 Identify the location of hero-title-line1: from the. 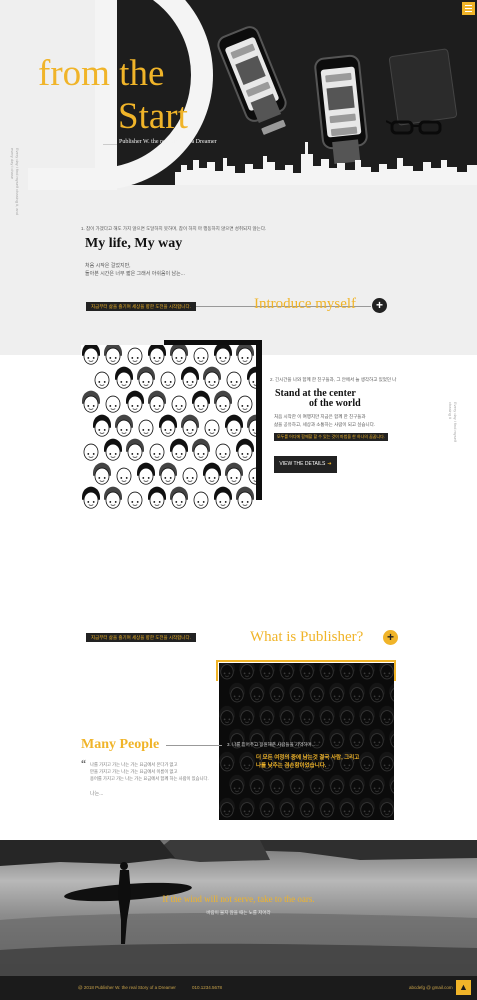
(101, 73).